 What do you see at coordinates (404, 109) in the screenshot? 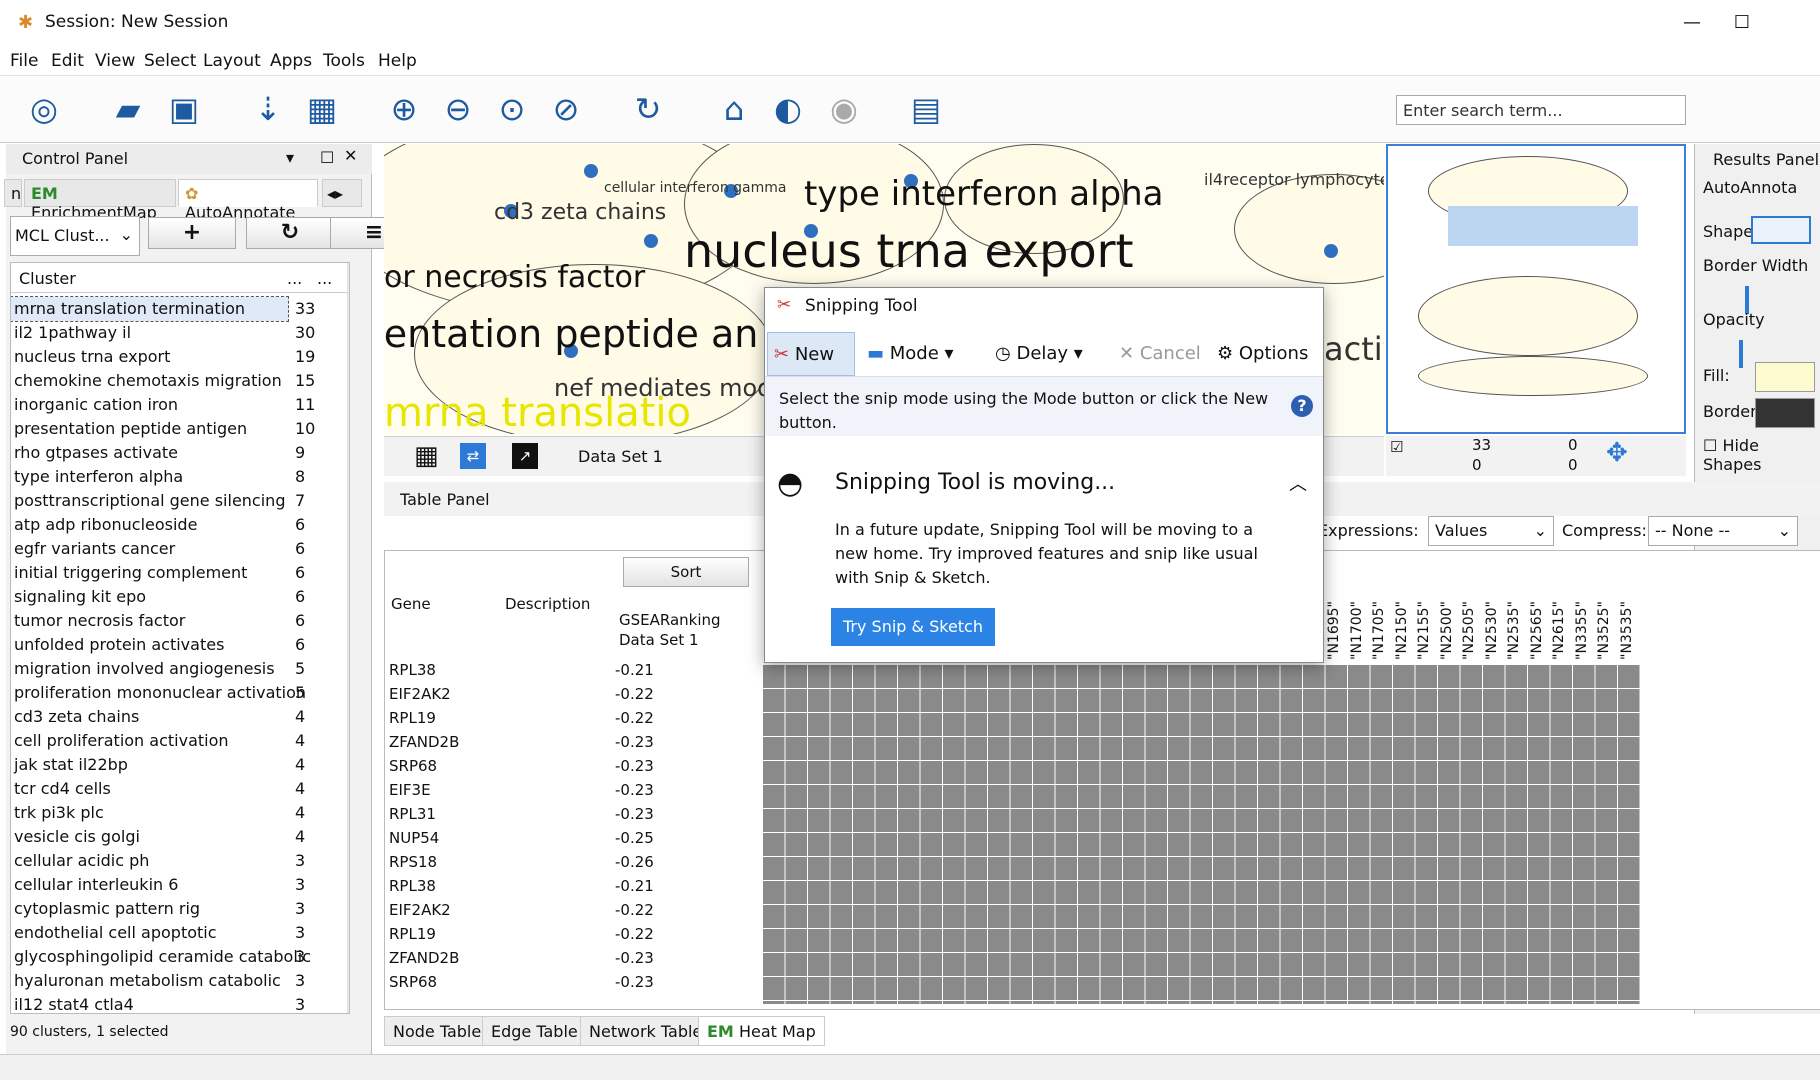
I see `zoom-in-icon: ⊕` at bounding box center [404, 109].